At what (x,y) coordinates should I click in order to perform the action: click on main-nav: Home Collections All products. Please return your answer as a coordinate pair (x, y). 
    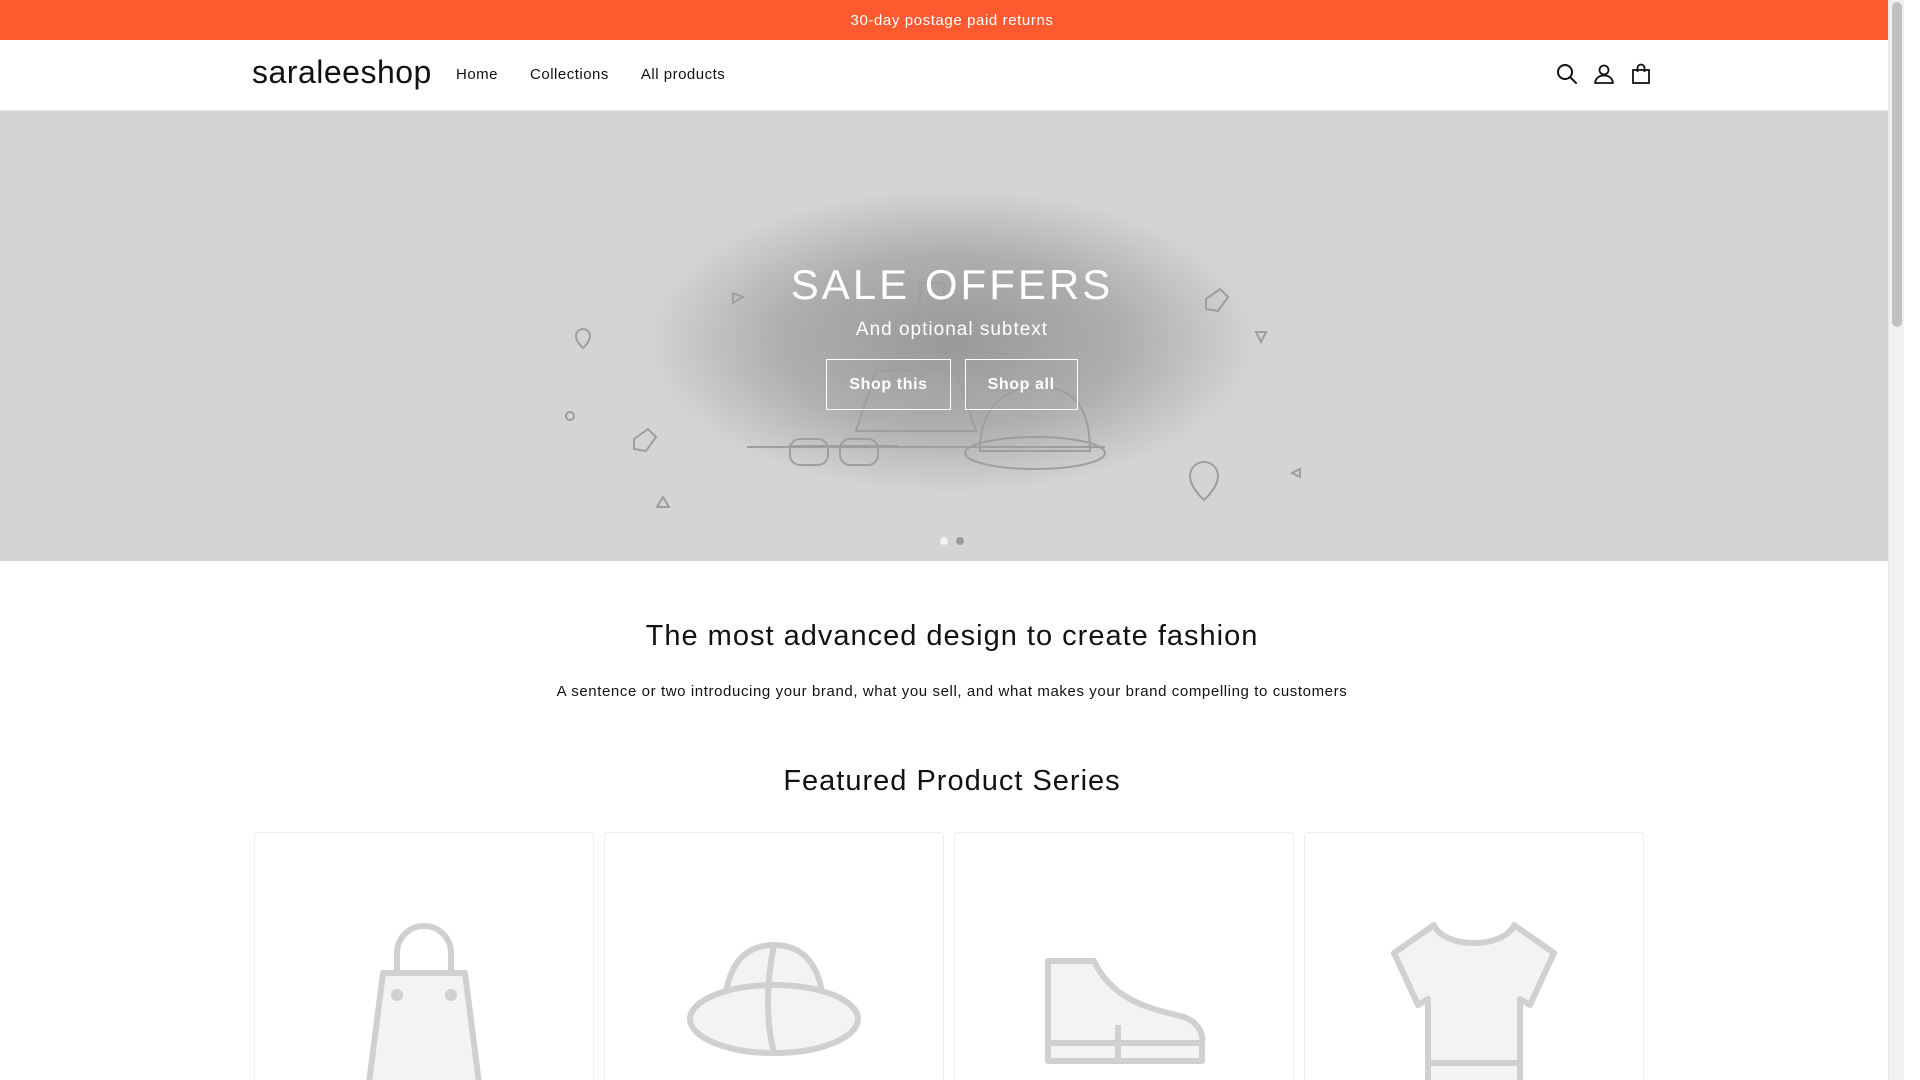
    Looking at the image, I should click on (590, 74).